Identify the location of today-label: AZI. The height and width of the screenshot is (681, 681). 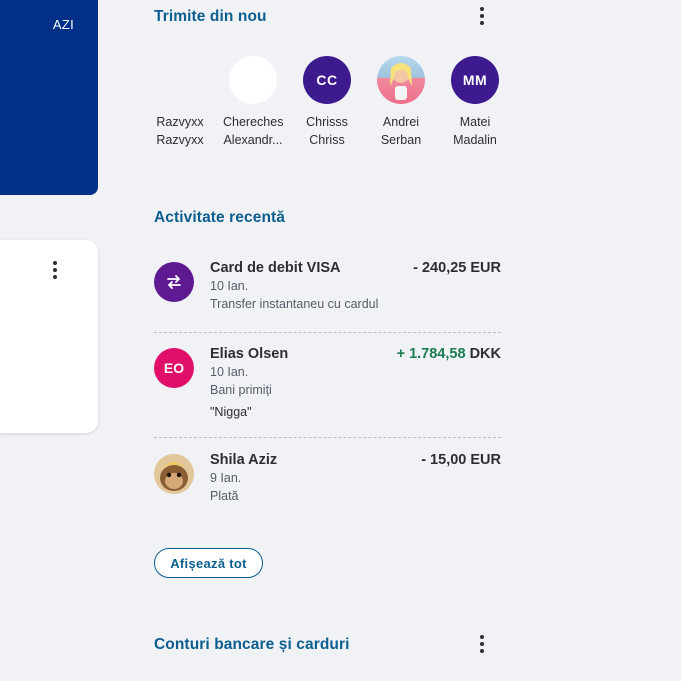
(63, 24).